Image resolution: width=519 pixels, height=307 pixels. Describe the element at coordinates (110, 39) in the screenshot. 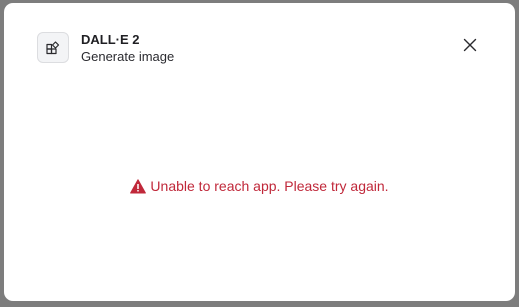

I see `app-name: DALL·E 2` at that location.